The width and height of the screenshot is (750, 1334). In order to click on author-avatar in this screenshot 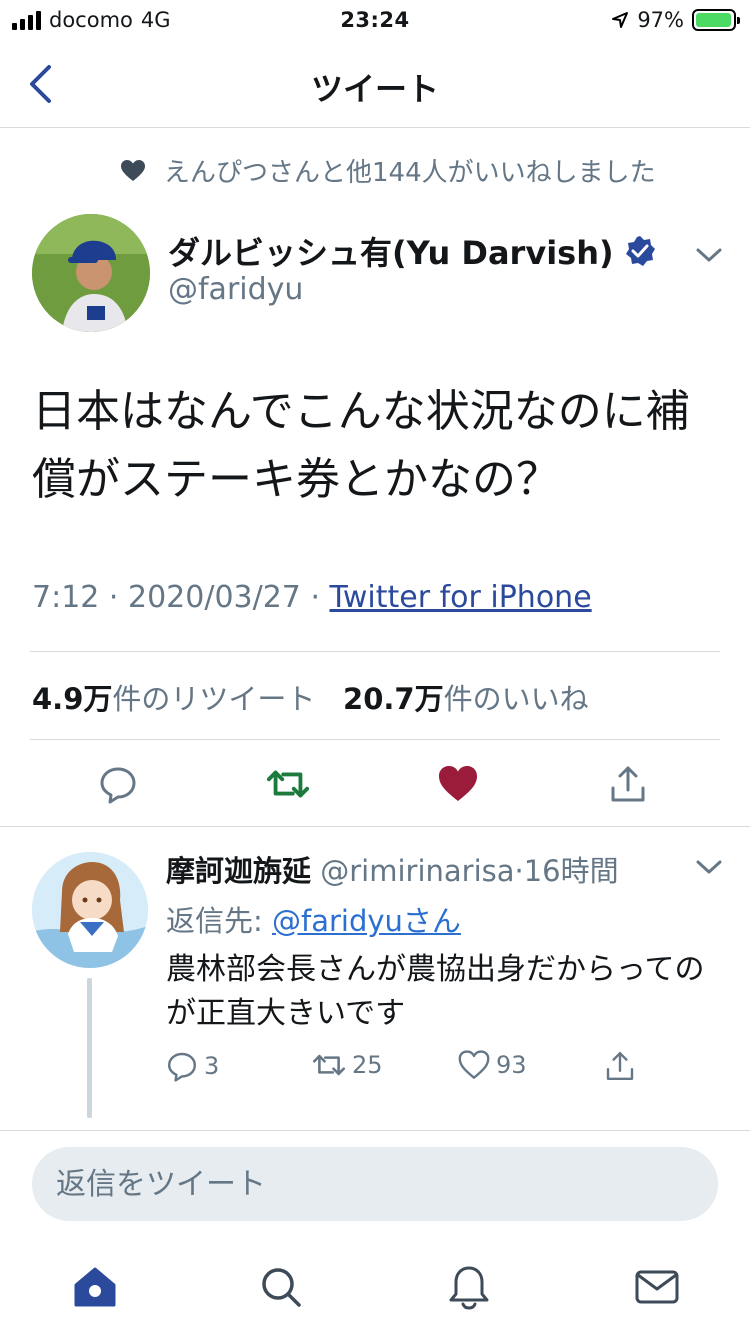, I will do `click(91, 273)`.